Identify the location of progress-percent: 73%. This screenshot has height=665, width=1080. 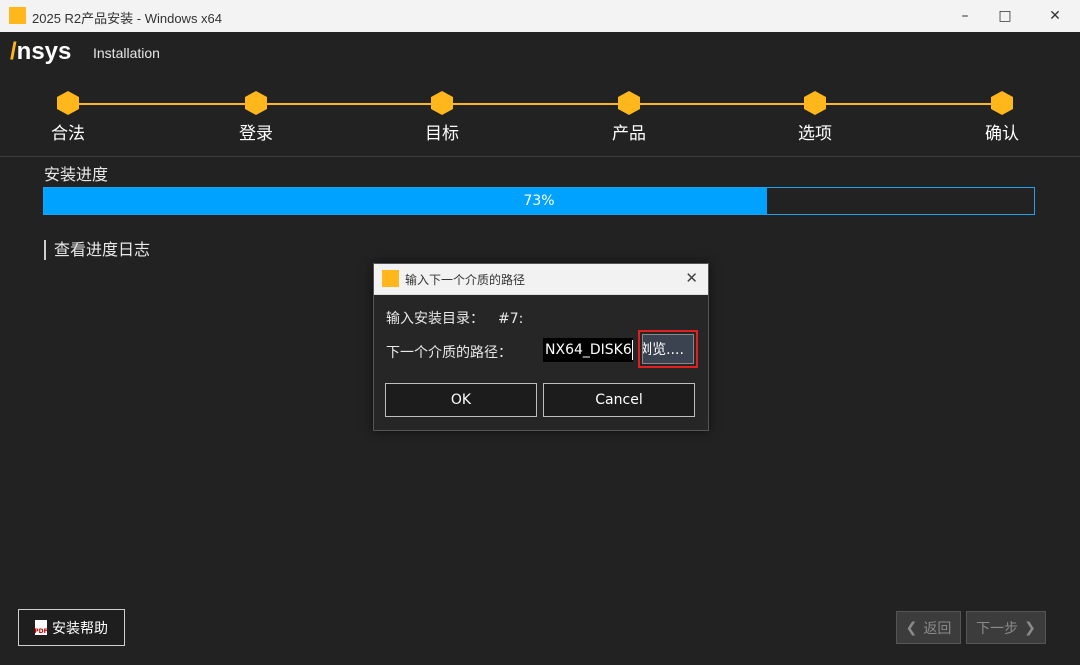
(539, 201).